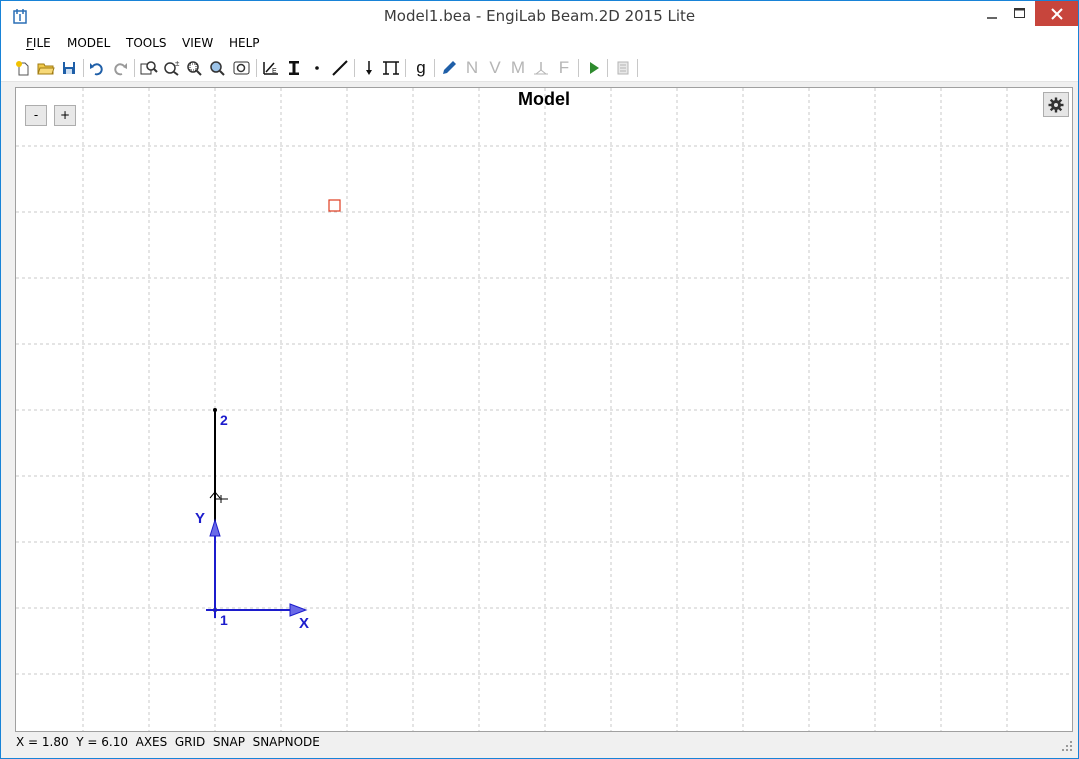 The height and width of the screenshot is (759, 1079). I want to click on f-button: F, so click(564, 68).